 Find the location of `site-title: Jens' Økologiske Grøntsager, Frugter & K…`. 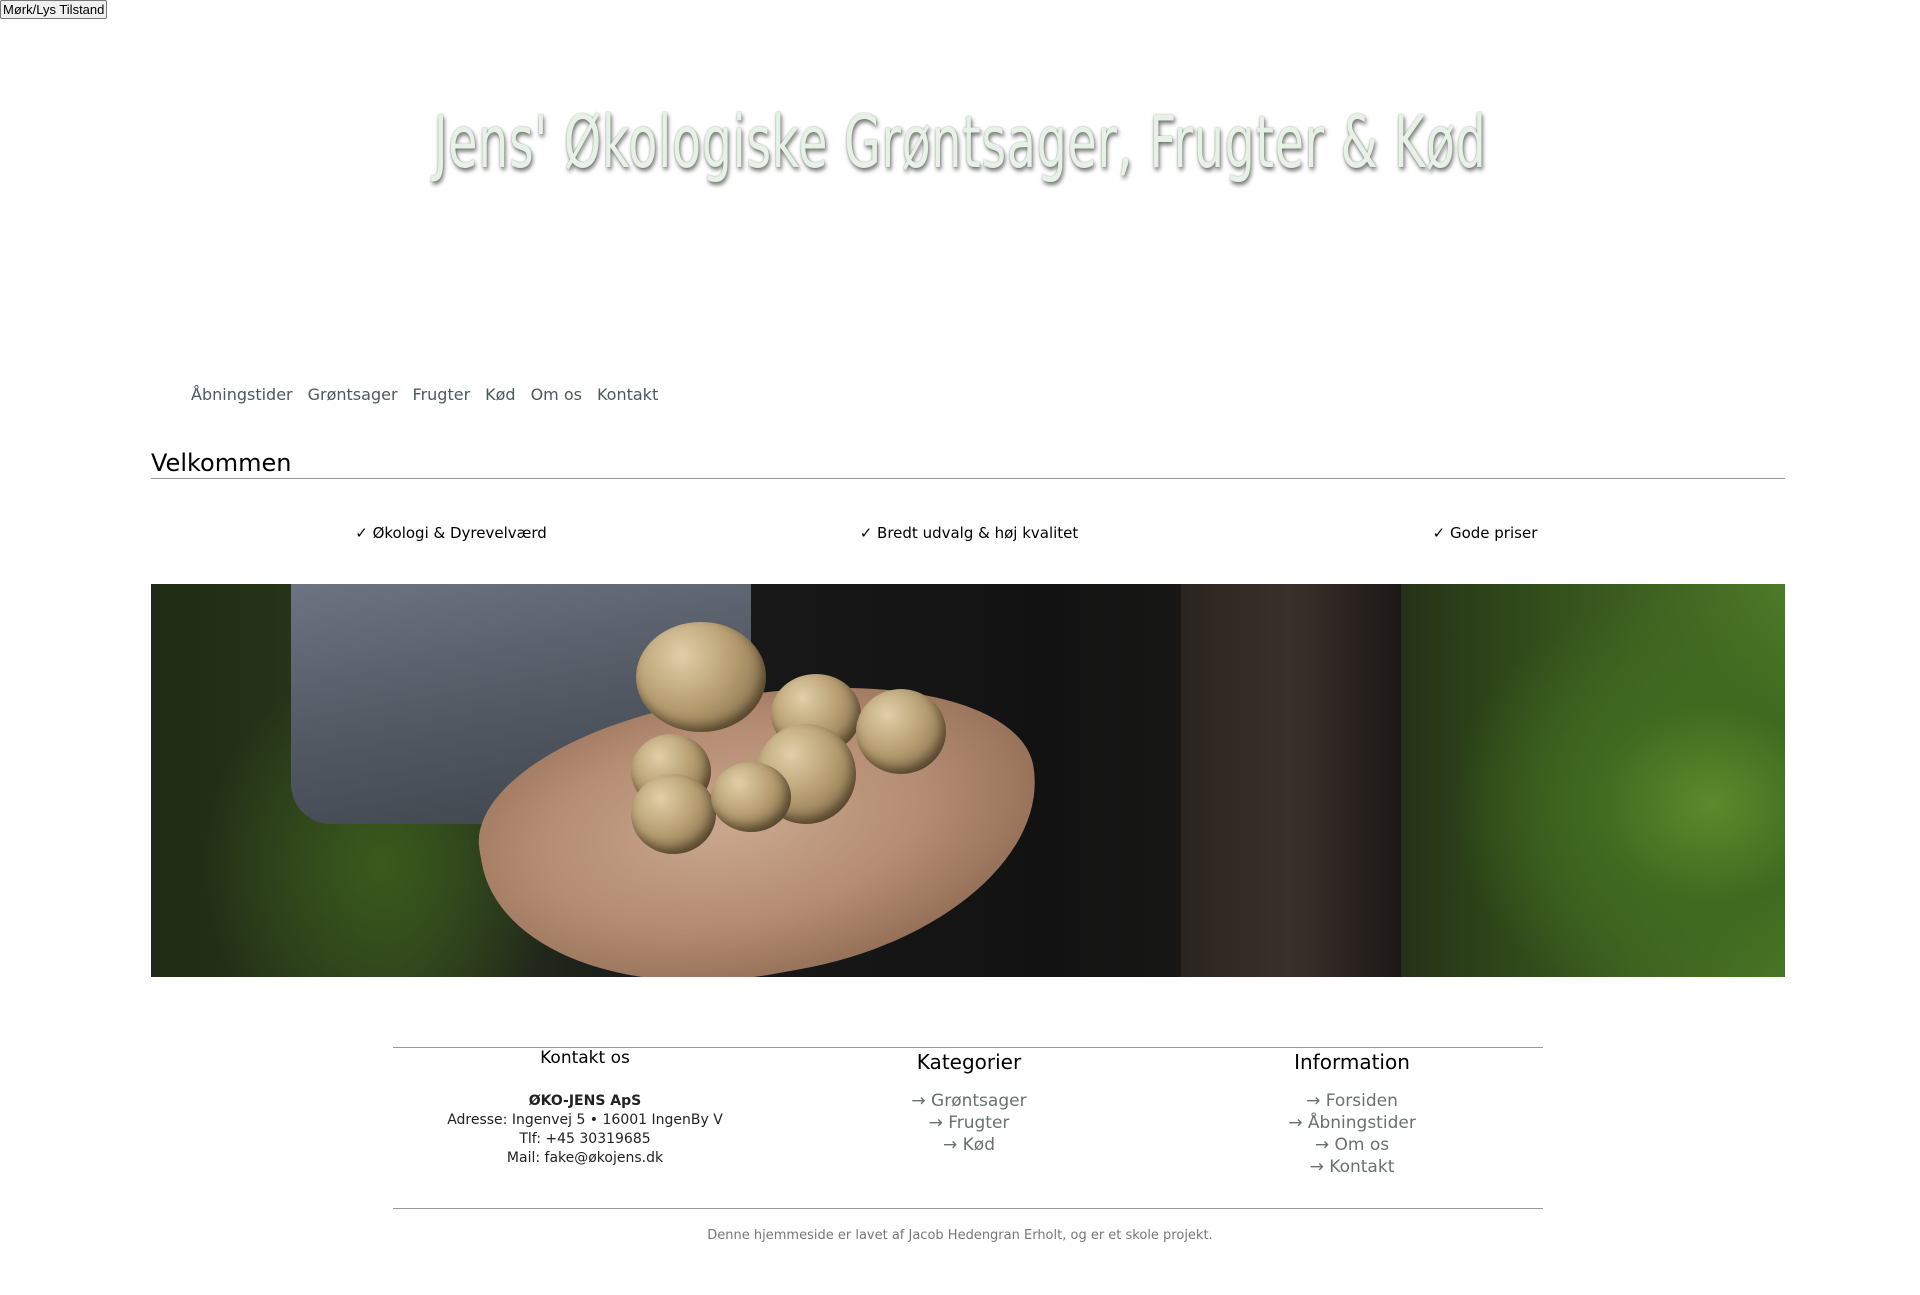

site-title: Jens' Økologiske Grøntsager, Frugter & K… is located at coordinates (960, 142).